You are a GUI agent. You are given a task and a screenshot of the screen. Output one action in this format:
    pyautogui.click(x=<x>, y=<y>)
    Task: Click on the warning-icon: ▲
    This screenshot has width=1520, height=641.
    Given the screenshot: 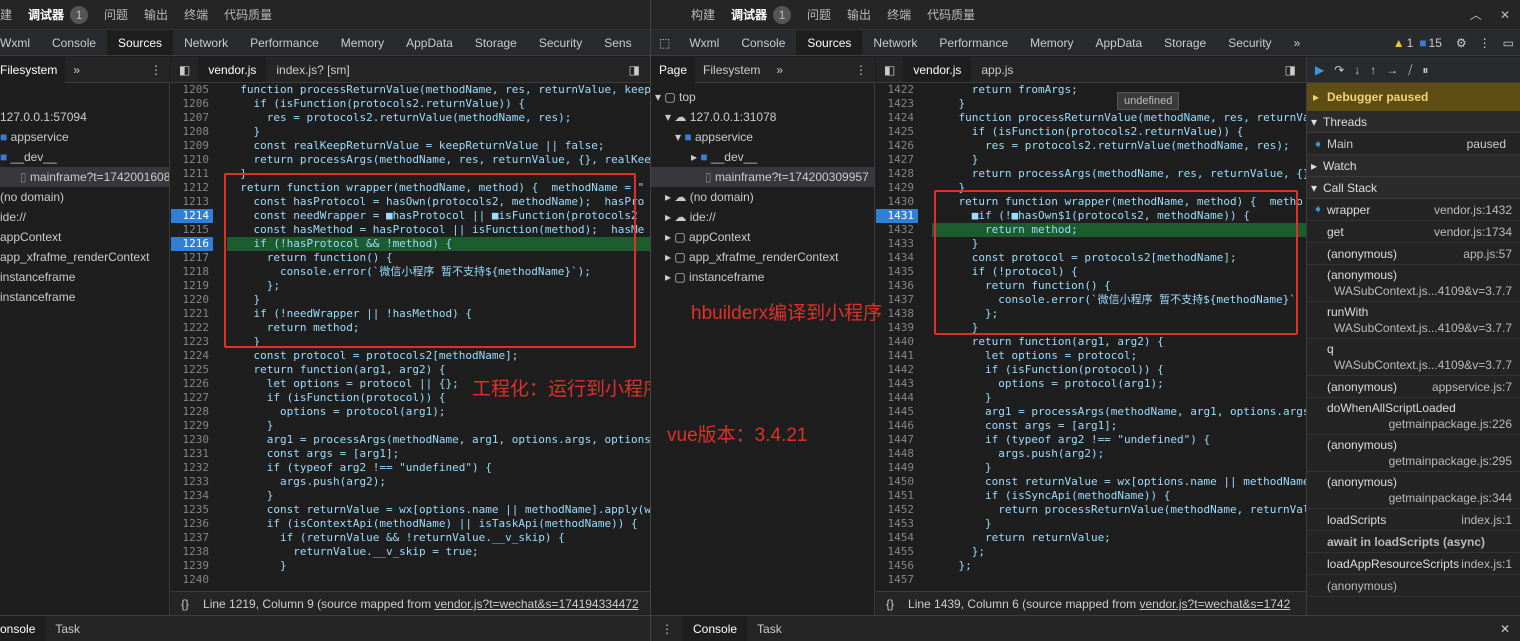 What is the action you would take?
    pyautogui.click(x=1399, y=42)
    